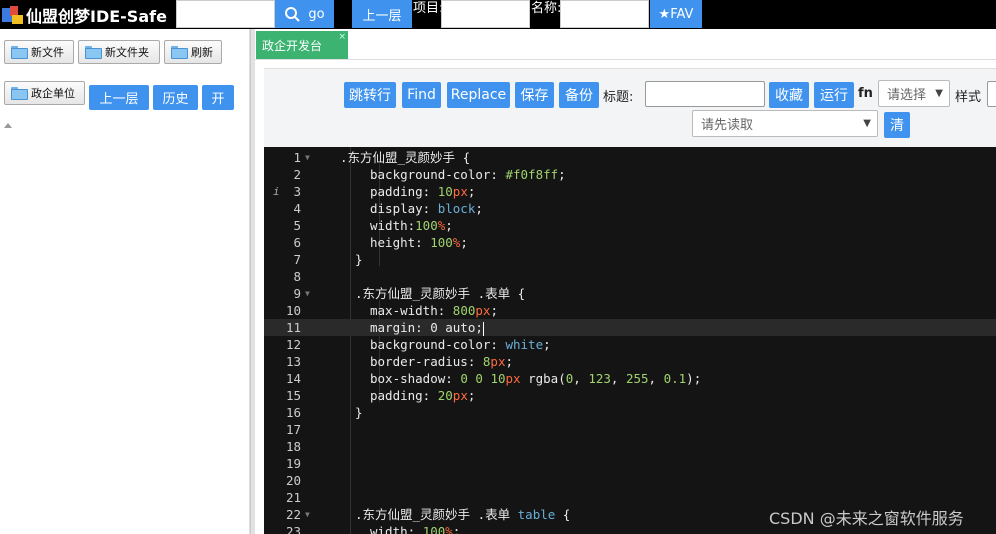 This screenshot has width=996, height=534. I want to click on code-line: 12 background-color: white;, so click(630, 344).